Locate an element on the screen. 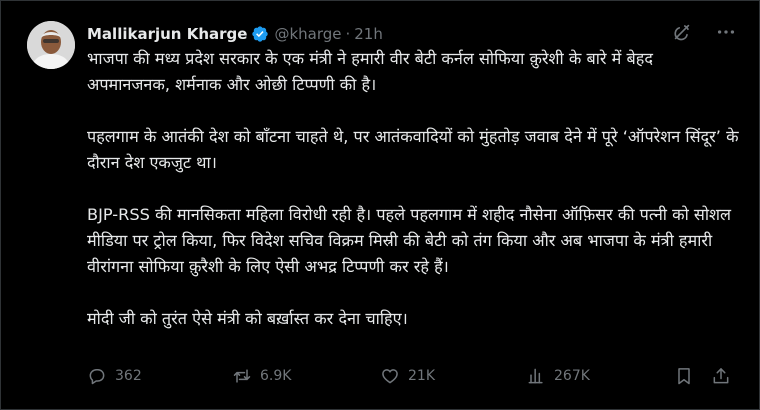 The image size is (760, 410). views-button: 267K is located at coordinates (558, 376).